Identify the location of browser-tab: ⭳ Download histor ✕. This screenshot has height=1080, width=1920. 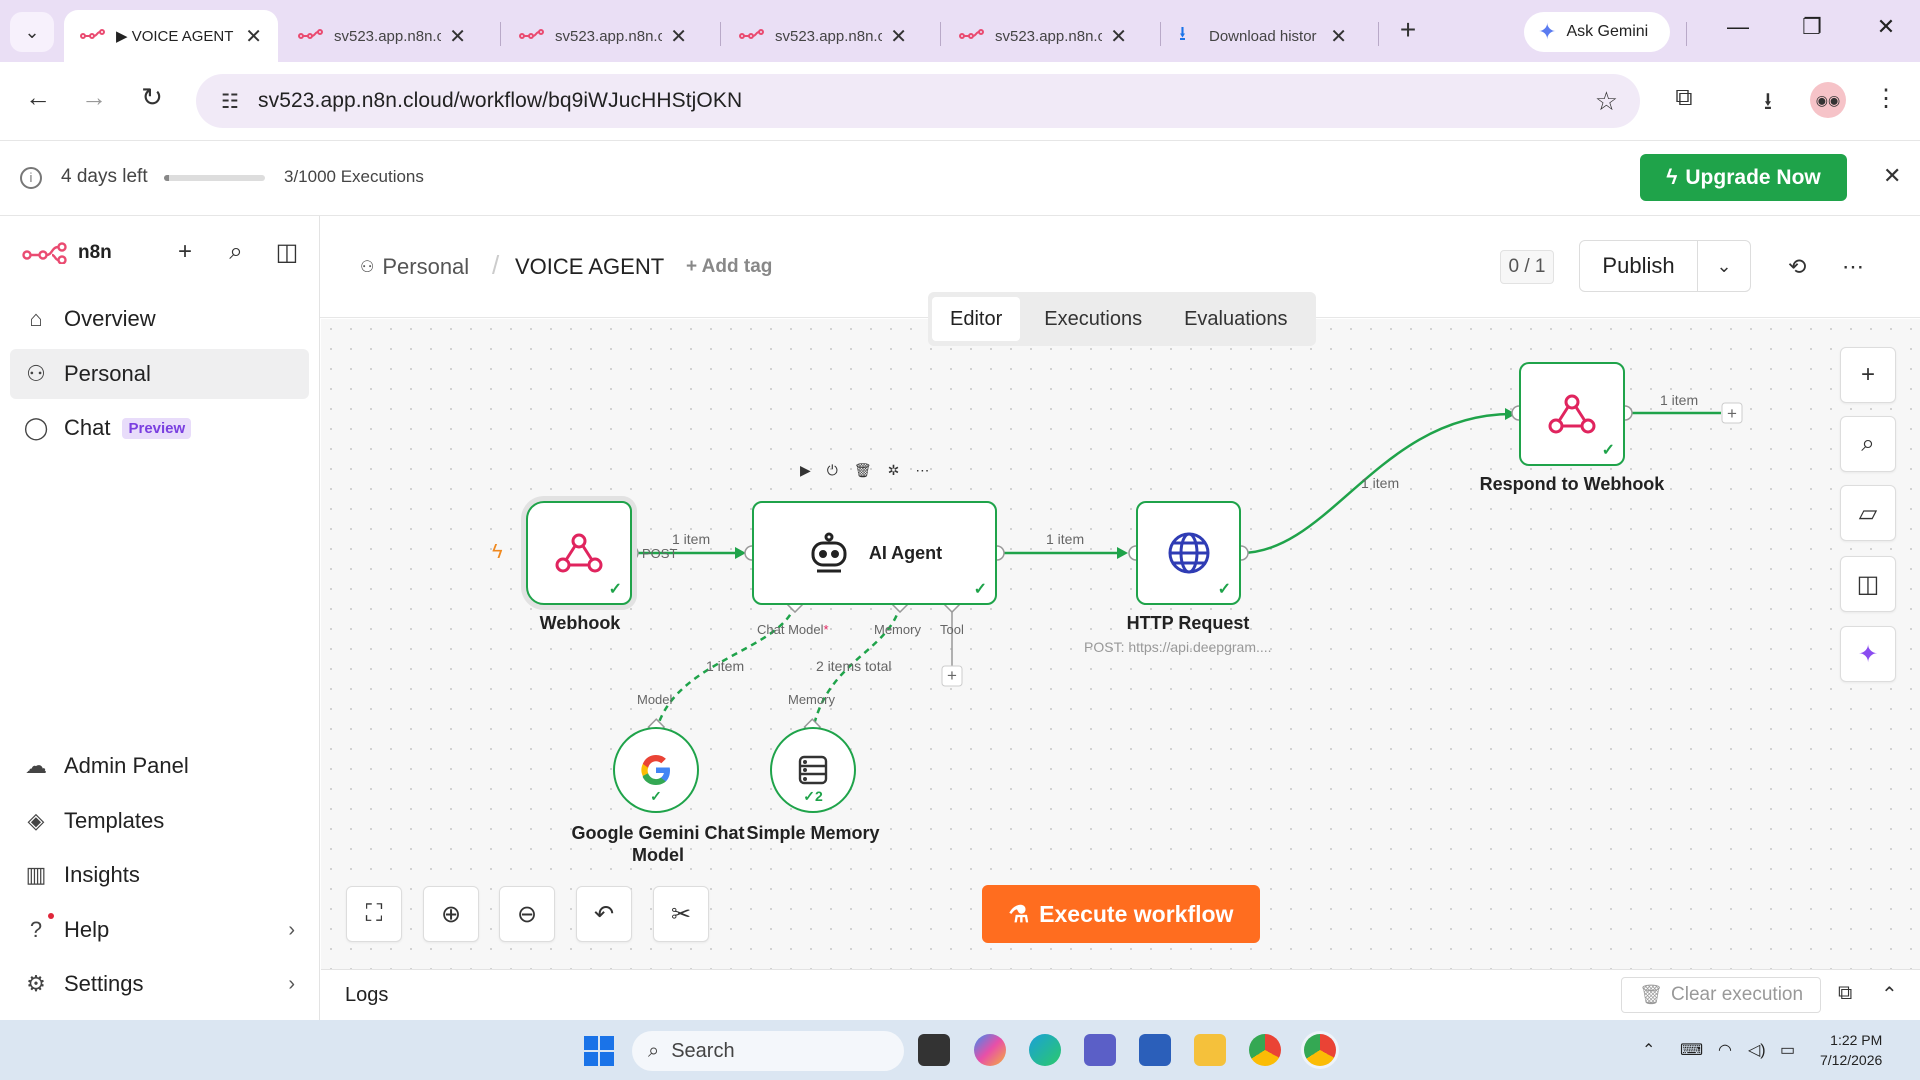
(1263, 36).